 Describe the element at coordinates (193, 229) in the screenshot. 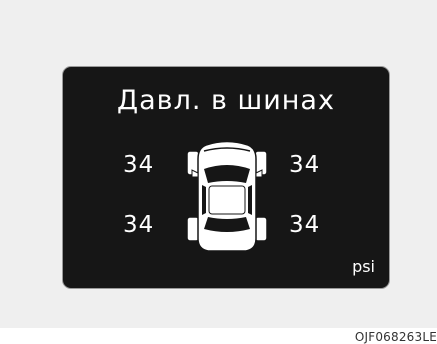

I see `rear-left-tire-icon` at that location.